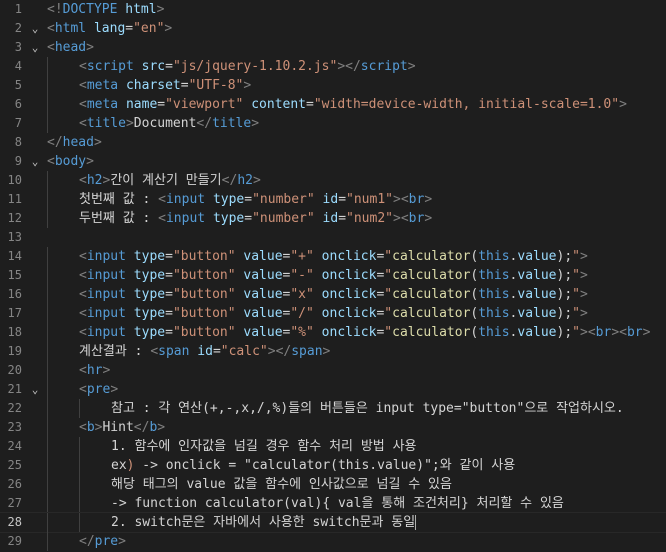  Describe the element at coordinates (356, 142) in the screenshot. I see `line-content: </head>` at that location.